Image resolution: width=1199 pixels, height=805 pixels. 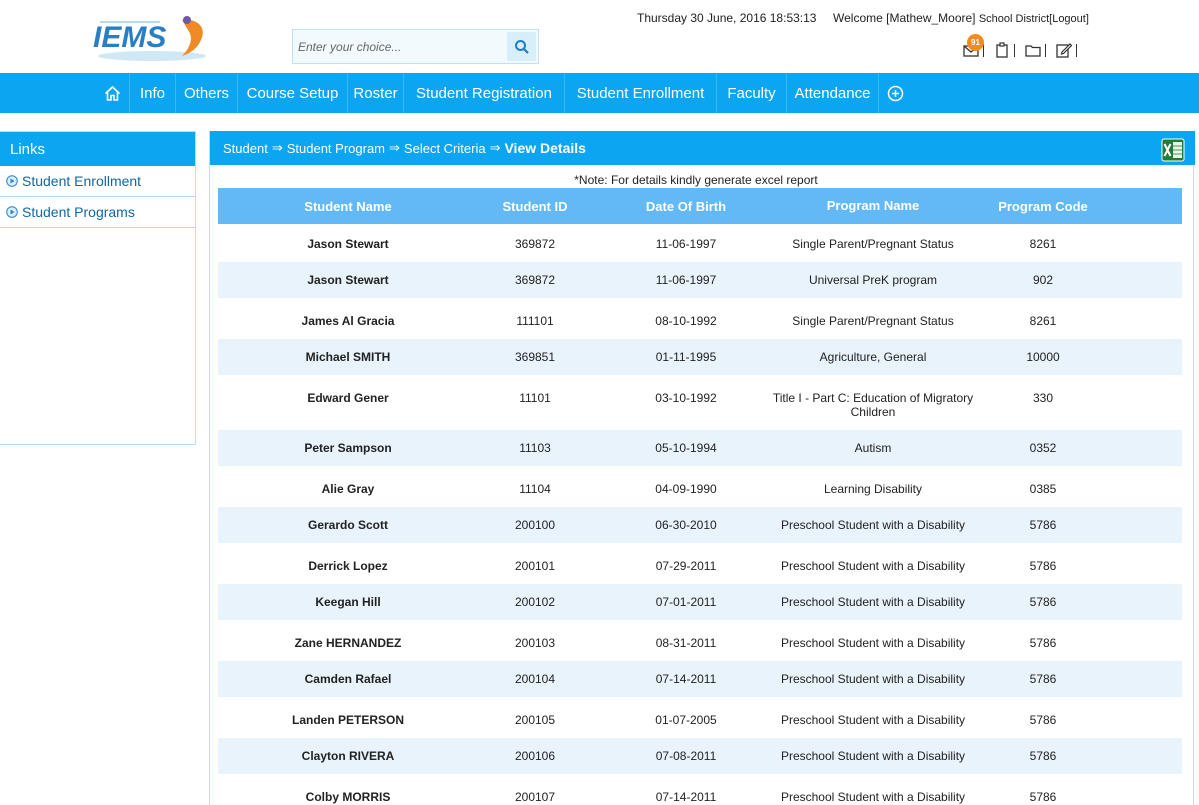 What do you see at coordinates (641, 93) in the screenshot?
I see `nav-student-enrollment: Student Enrollment` at bounding box center [641, 93].